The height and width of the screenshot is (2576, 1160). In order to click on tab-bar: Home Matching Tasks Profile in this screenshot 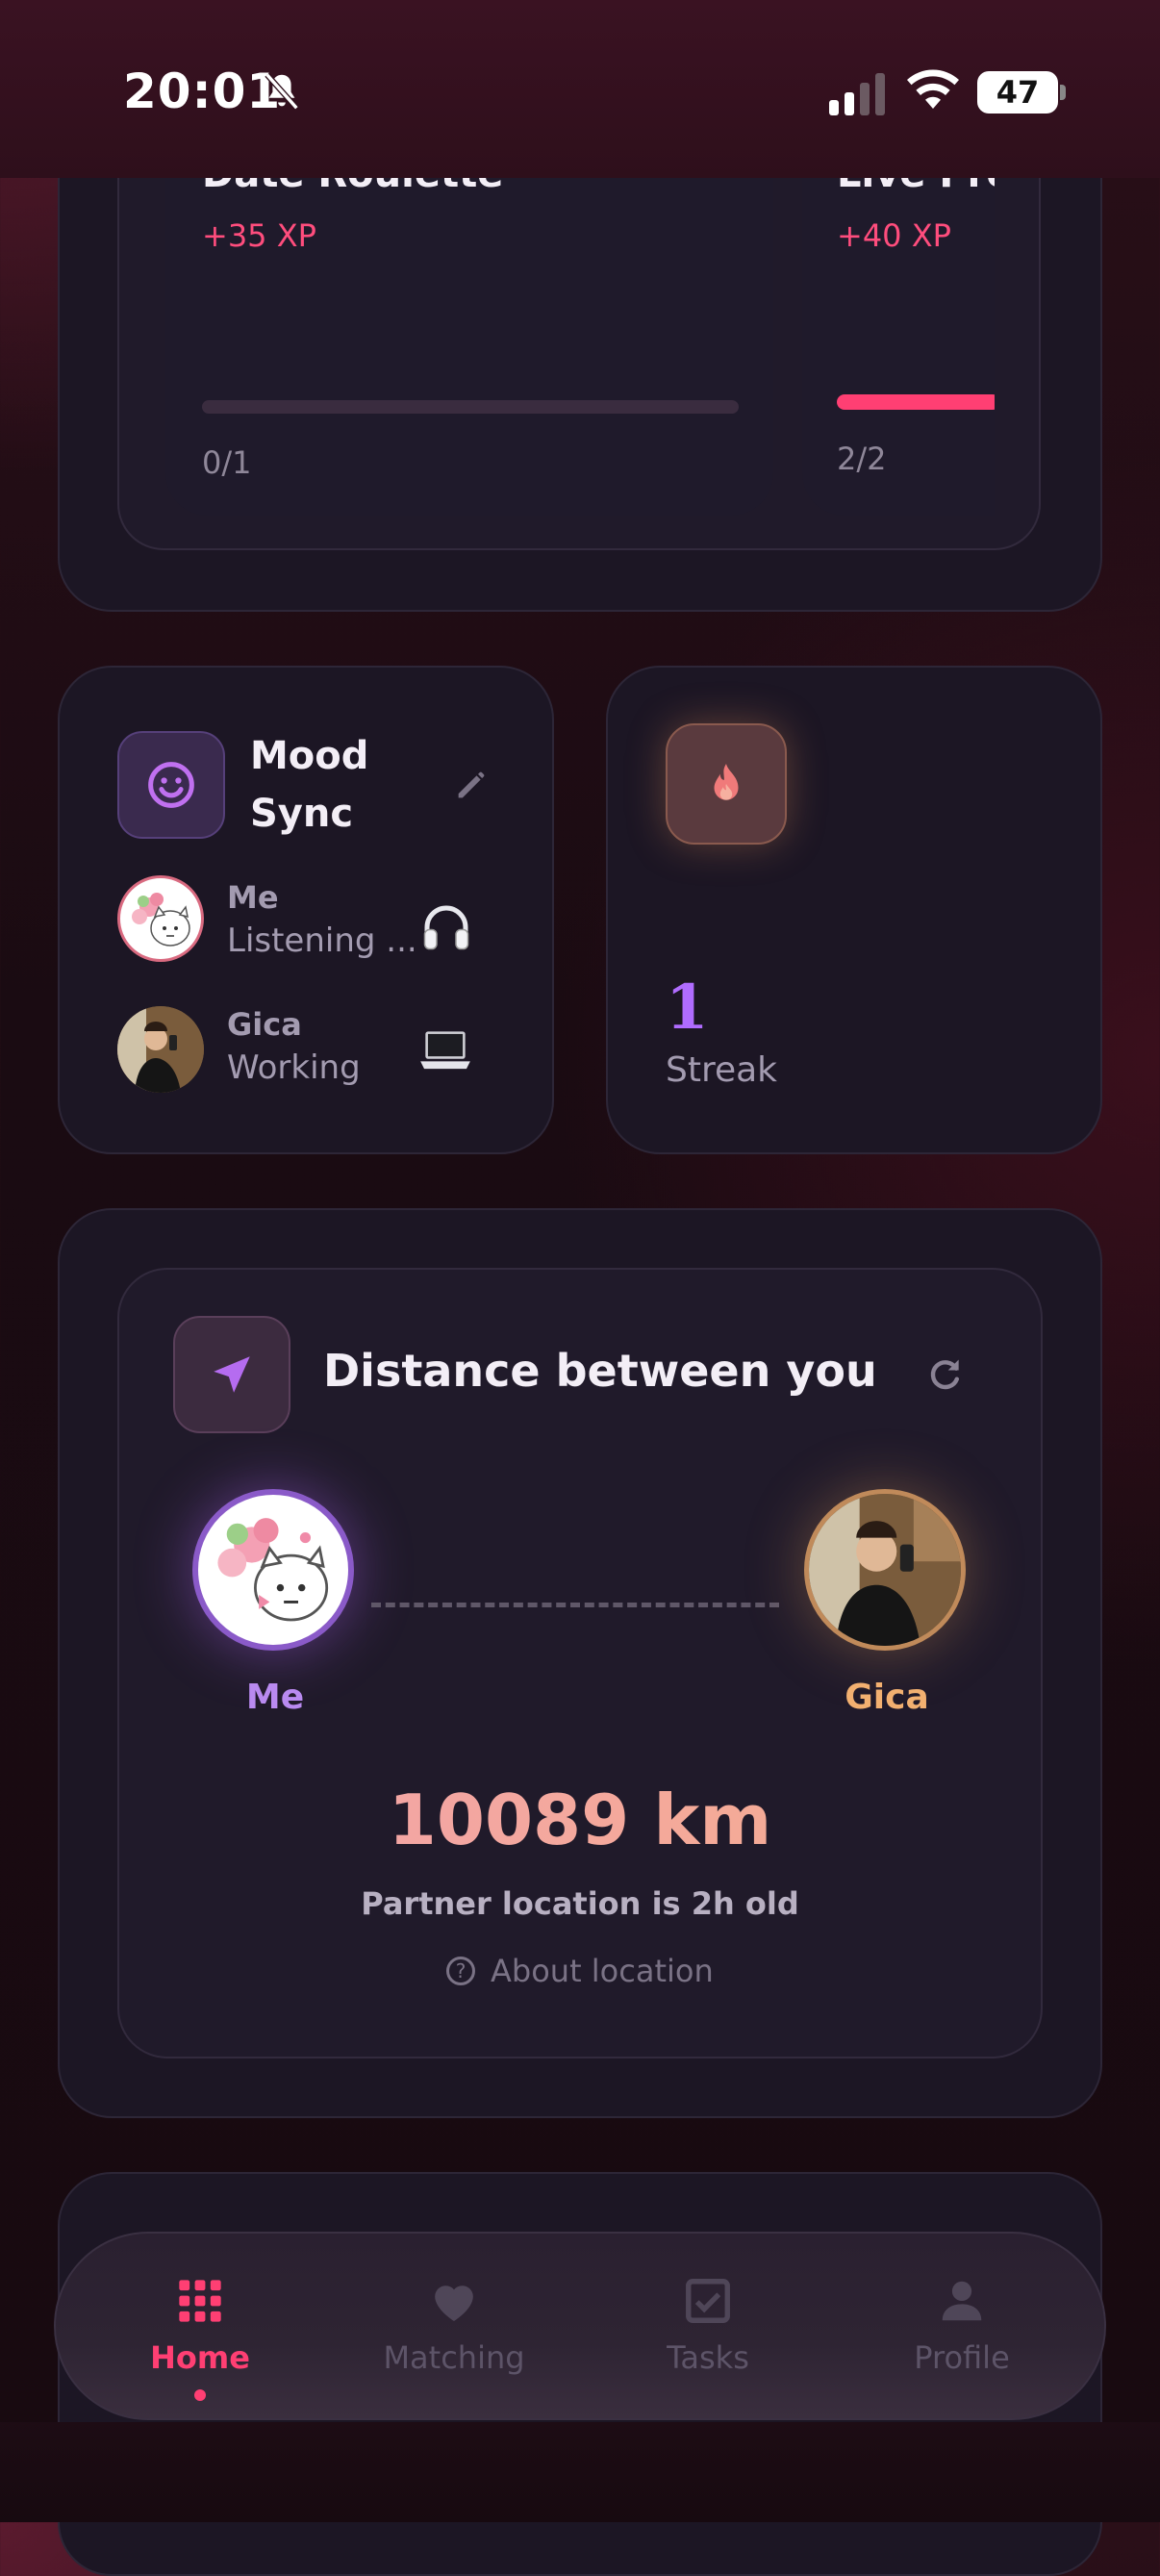, I will do `click(580, 2326)`.